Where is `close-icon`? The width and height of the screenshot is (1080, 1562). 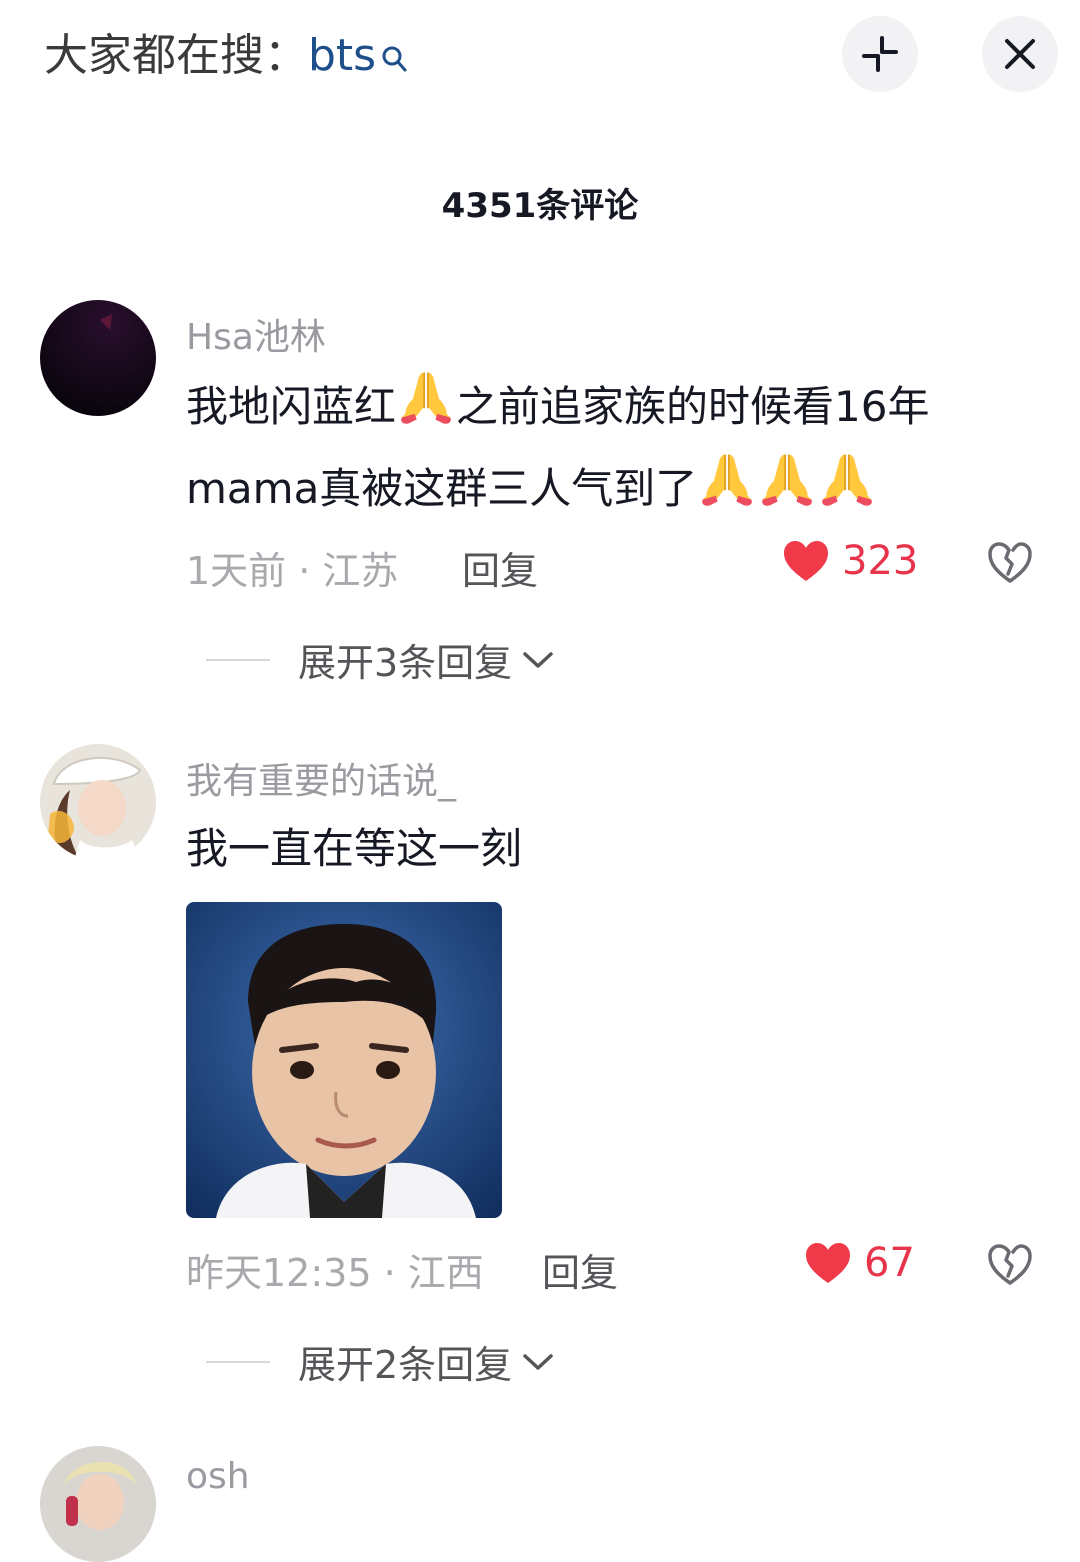 close-icon is located at coordinates (1020, 54).